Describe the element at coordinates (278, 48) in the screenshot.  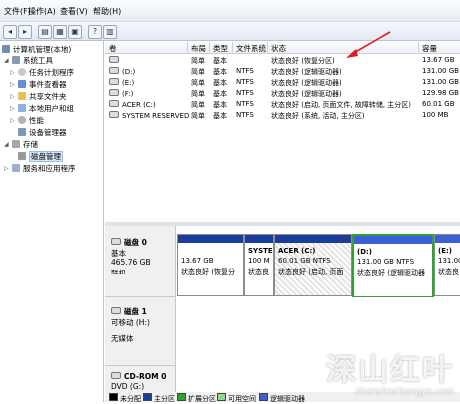
I see `col-status: 状态` at that location.